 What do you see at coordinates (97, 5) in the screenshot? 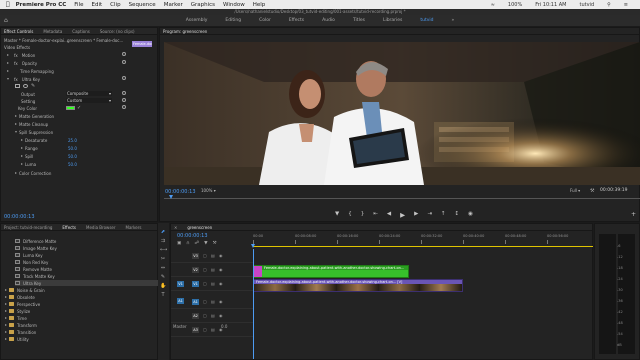
I see `menu-edit: Edit` at bounding box center [97, 5].